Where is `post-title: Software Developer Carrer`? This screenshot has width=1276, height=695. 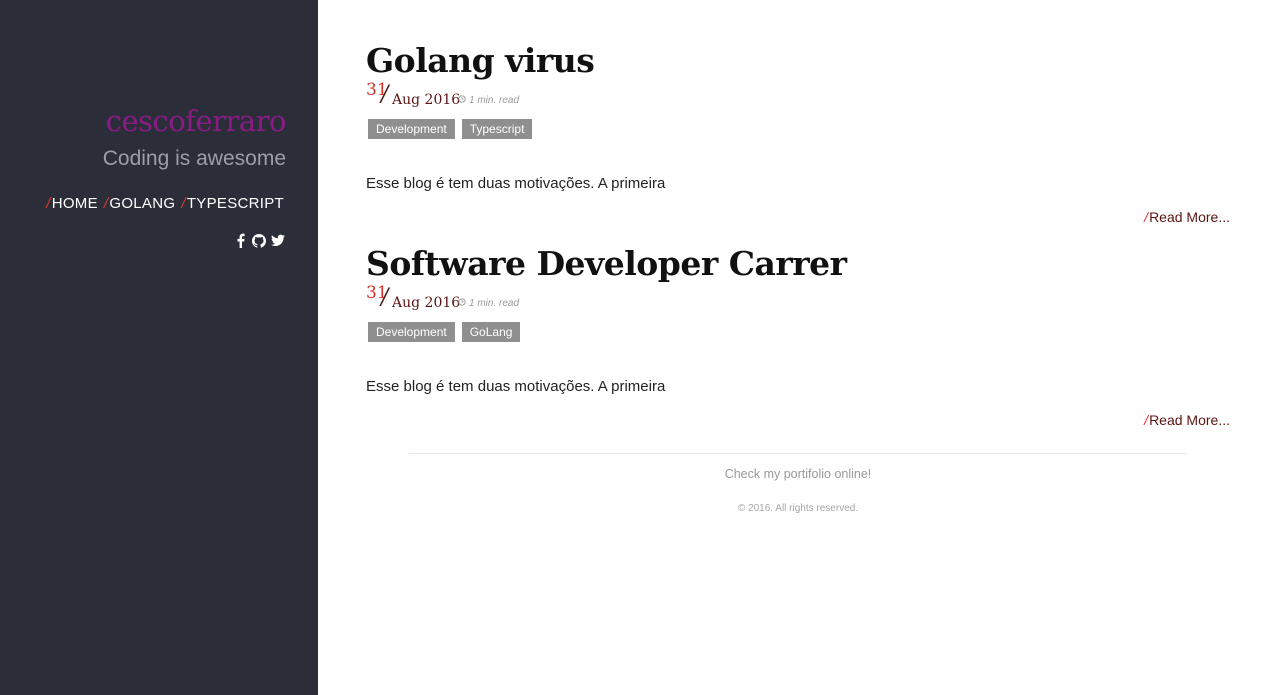
post-title: Software Developer Carrer is located at coordinates (606, 263).